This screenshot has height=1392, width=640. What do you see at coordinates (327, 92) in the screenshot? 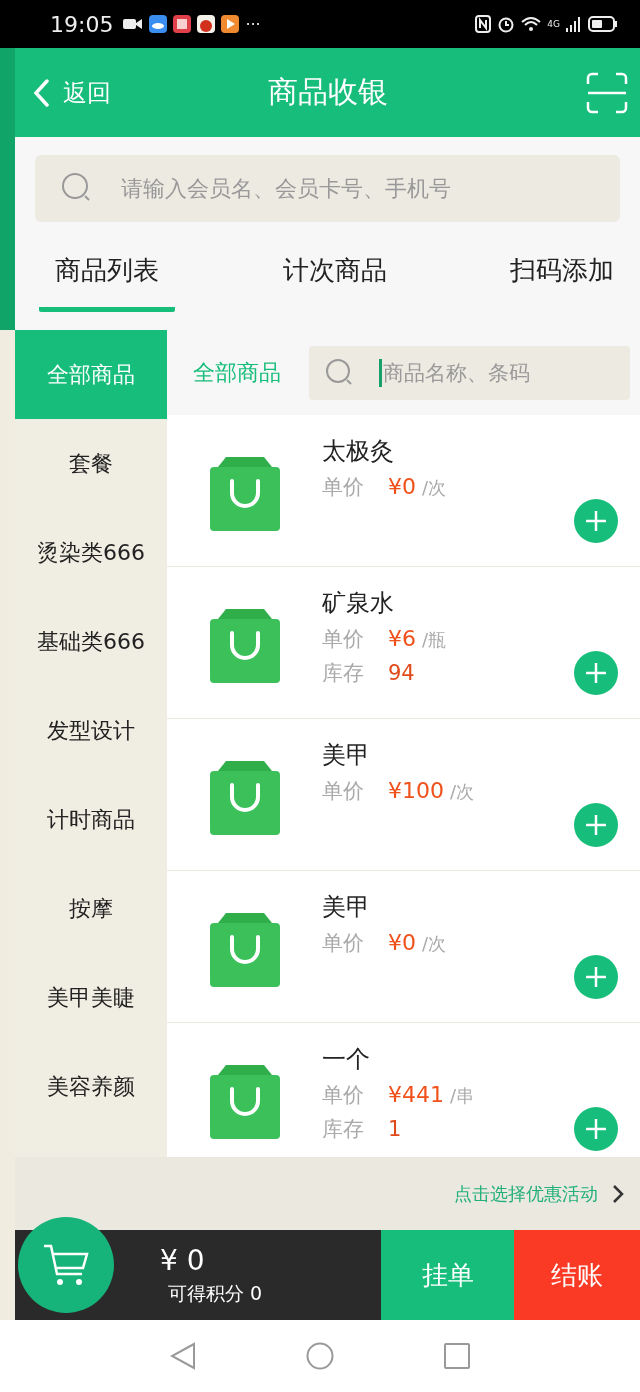
I see `page-title: 商品收银` at bounding box center [327, 92].